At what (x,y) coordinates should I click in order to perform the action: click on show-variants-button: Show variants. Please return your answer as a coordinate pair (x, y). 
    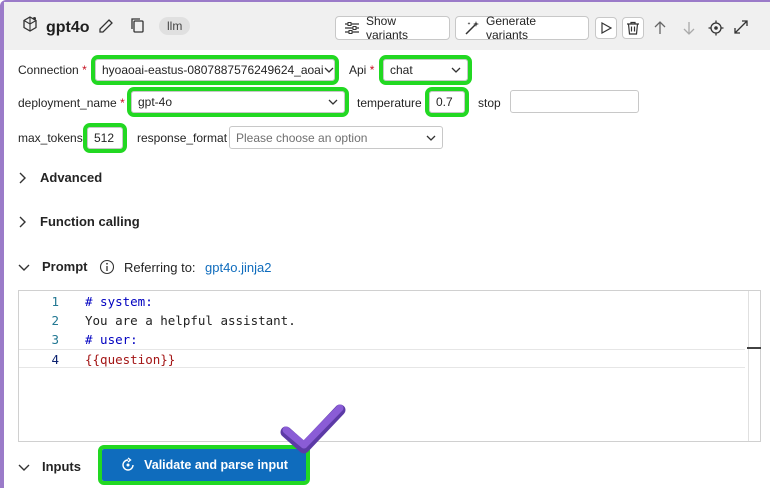
    Looking at the image, I should click on (392, 28).